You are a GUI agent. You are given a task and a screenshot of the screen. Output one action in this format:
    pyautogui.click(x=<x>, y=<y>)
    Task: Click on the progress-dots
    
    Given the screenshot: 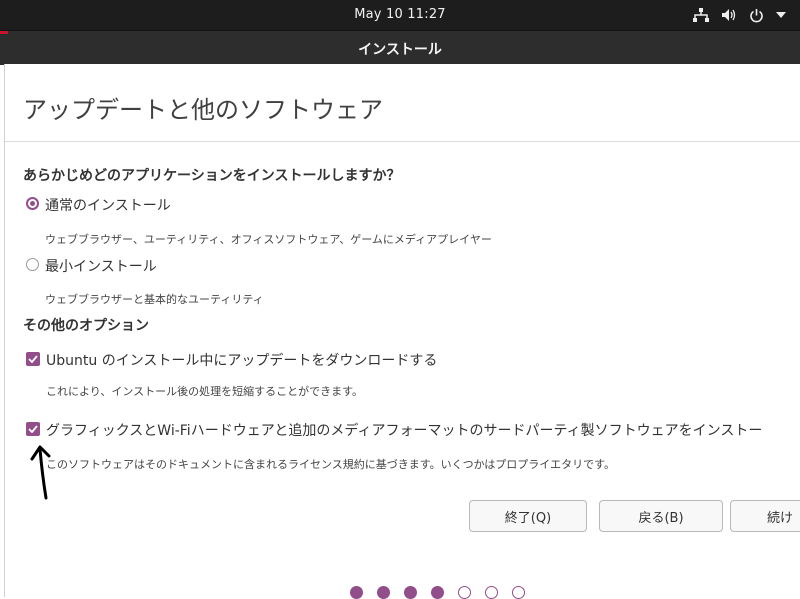 What is the action you would take?
    pyautogui.click(x=444, y=592)
    